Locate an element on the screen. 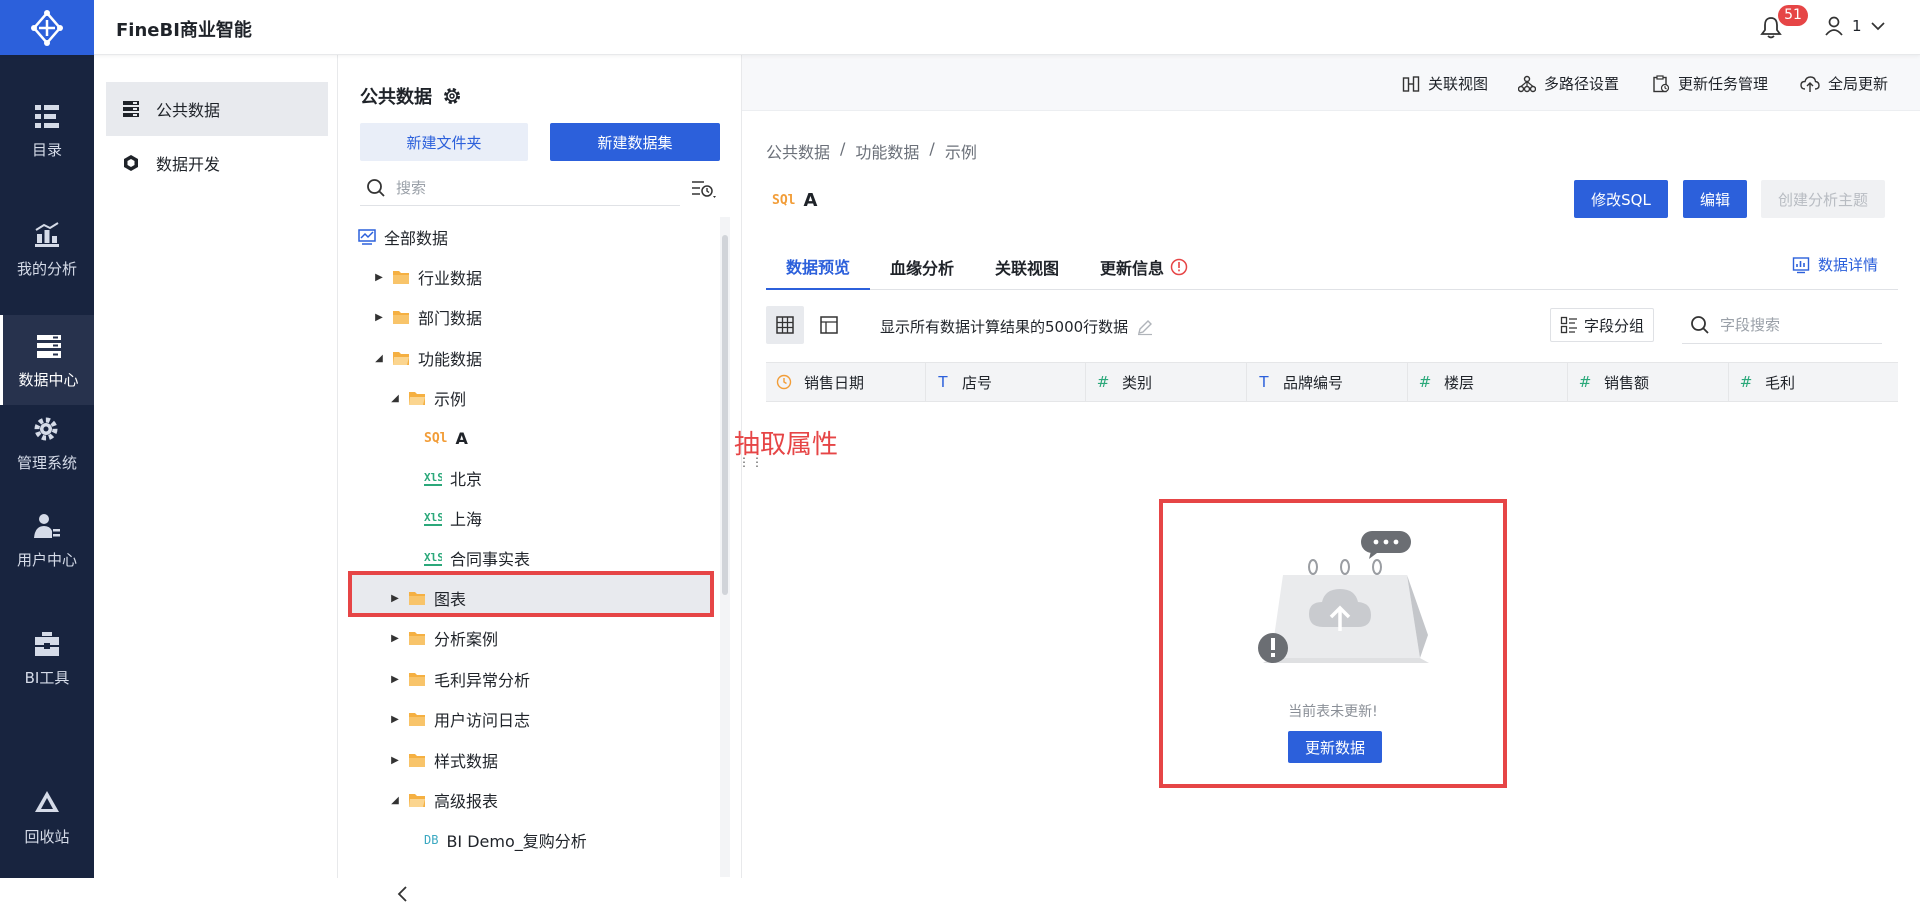  rail-label: BI工具 is located at coordinates (47, 677).